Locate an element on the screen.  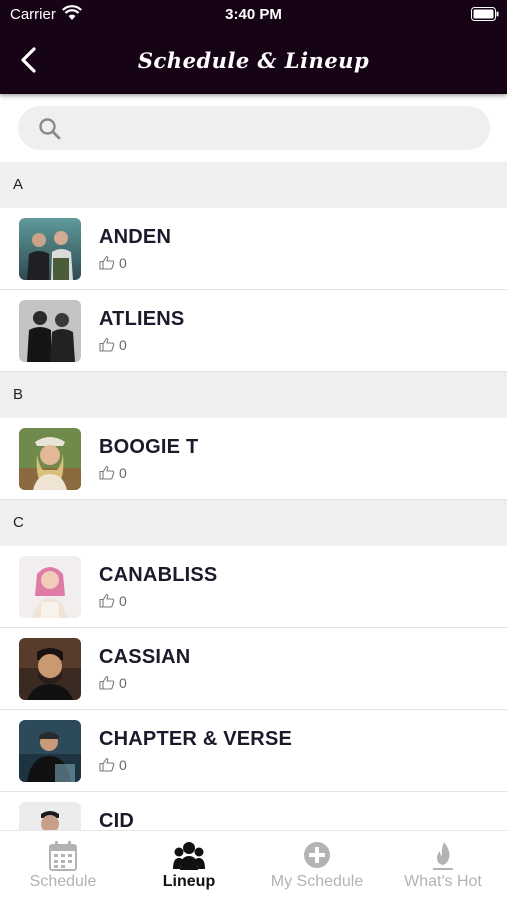
artist-row: BOOGIE T 0 is located at coordinates (253, 459).